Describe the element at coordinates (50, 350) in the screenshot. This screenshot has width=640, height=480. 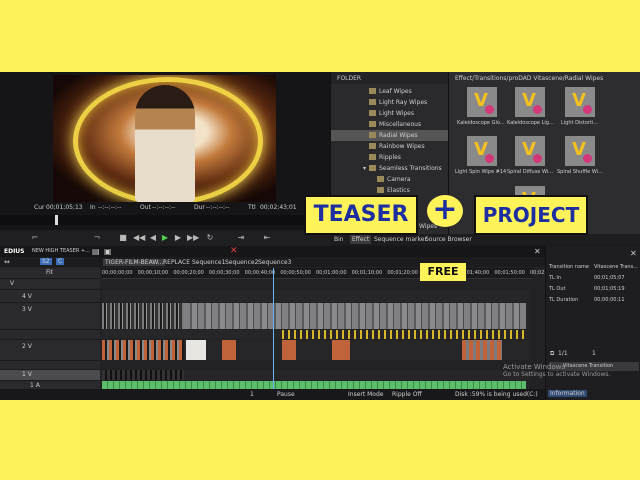
I see `track-header-2v: 2 V` at that location.